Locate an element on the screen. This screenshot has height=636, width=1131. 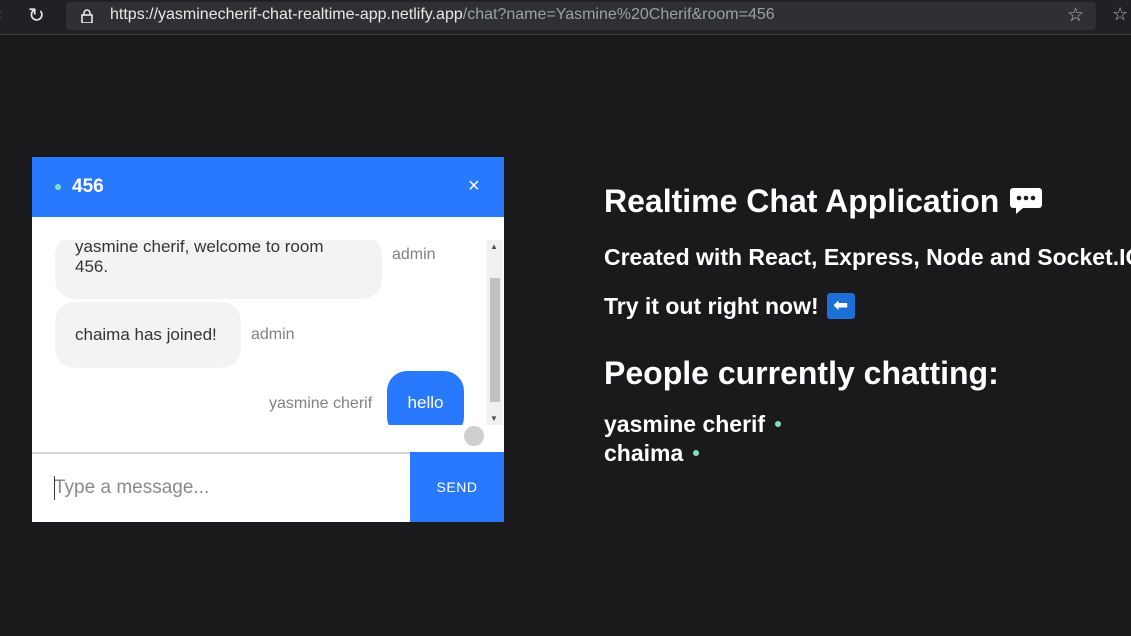
app-cta-text: Try it out right now! is located at coordinates (711, 306).